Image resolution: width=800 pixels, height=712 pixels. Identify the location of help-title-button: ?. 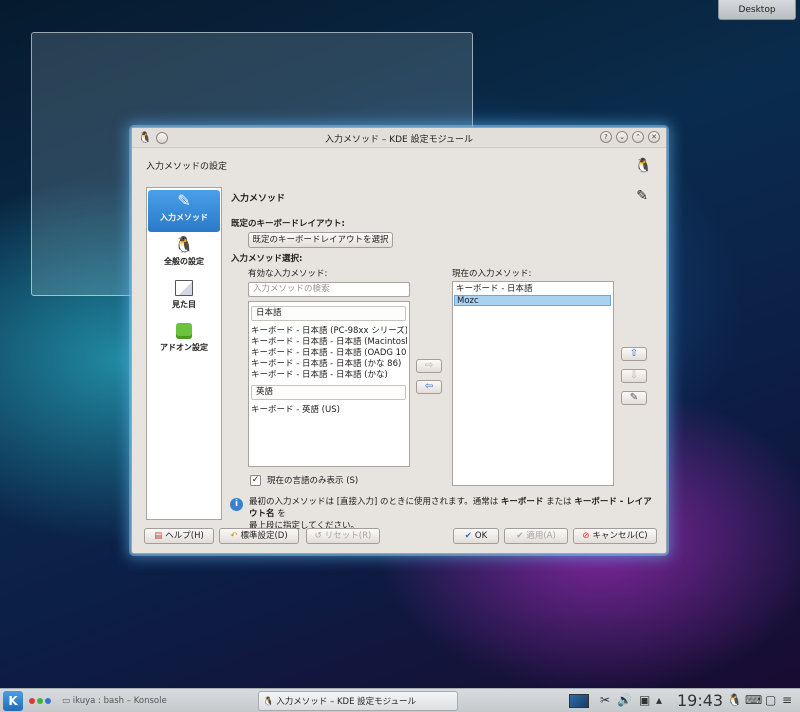
(606, 137).